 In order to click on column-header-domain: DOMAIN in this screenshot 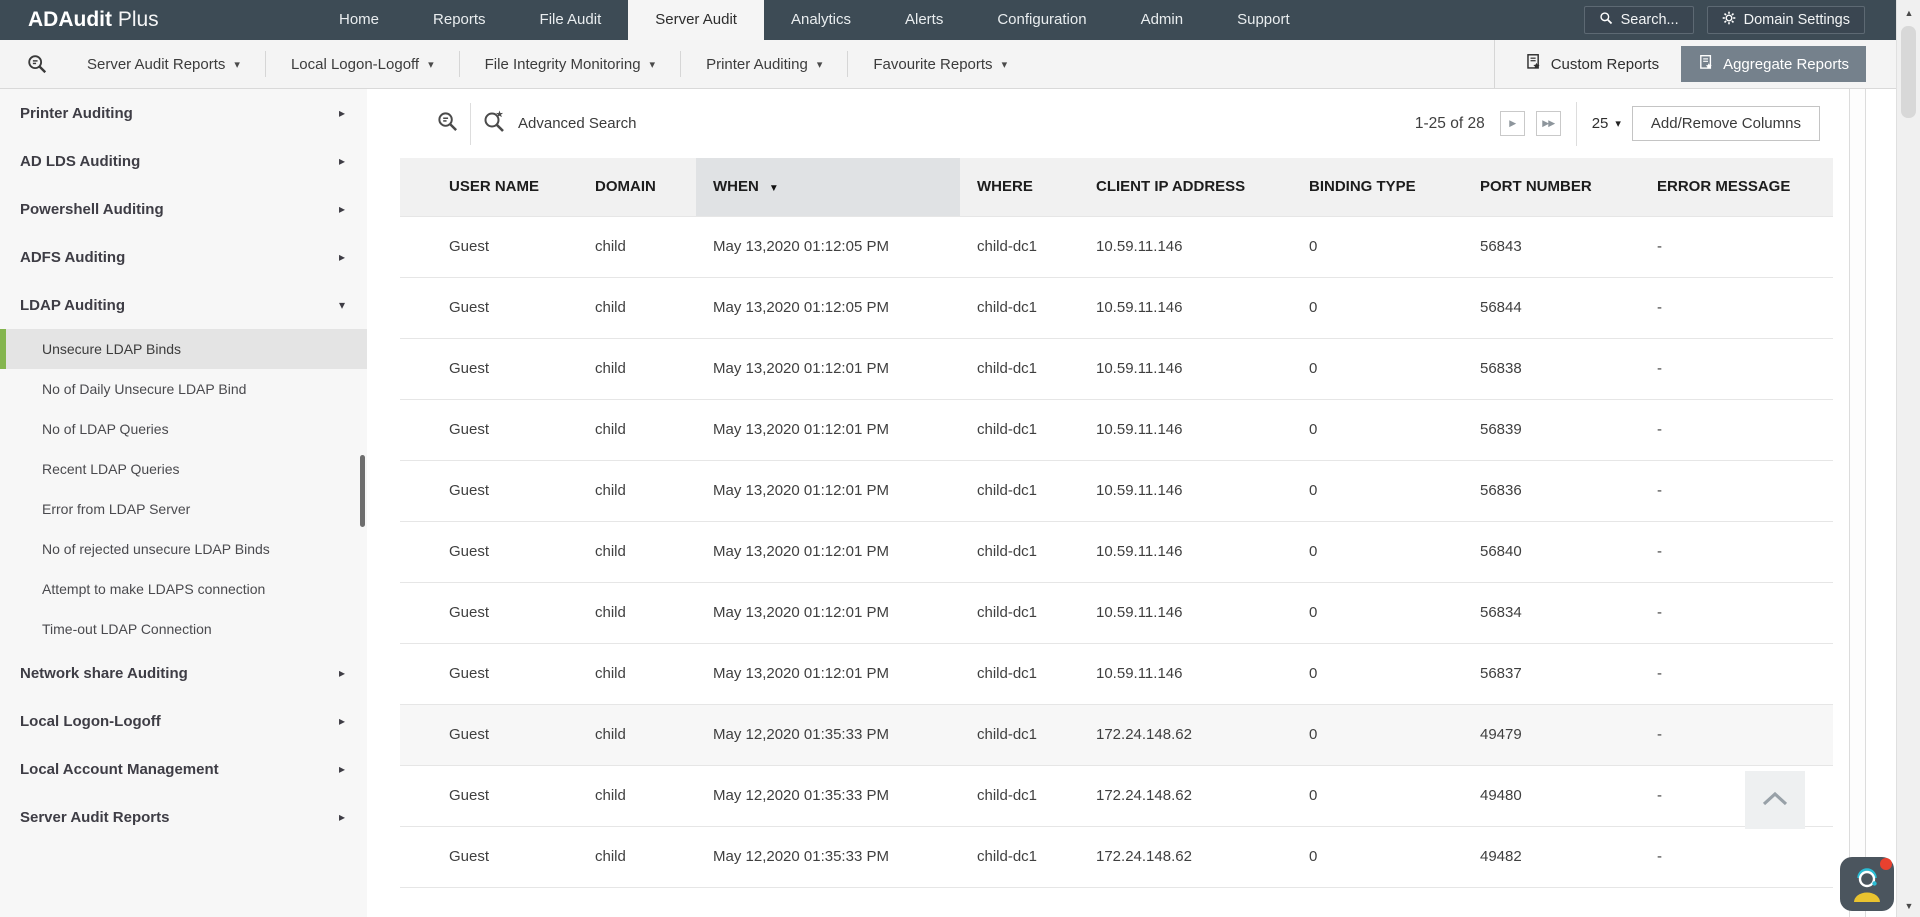, I will do `click(620, 187)`.